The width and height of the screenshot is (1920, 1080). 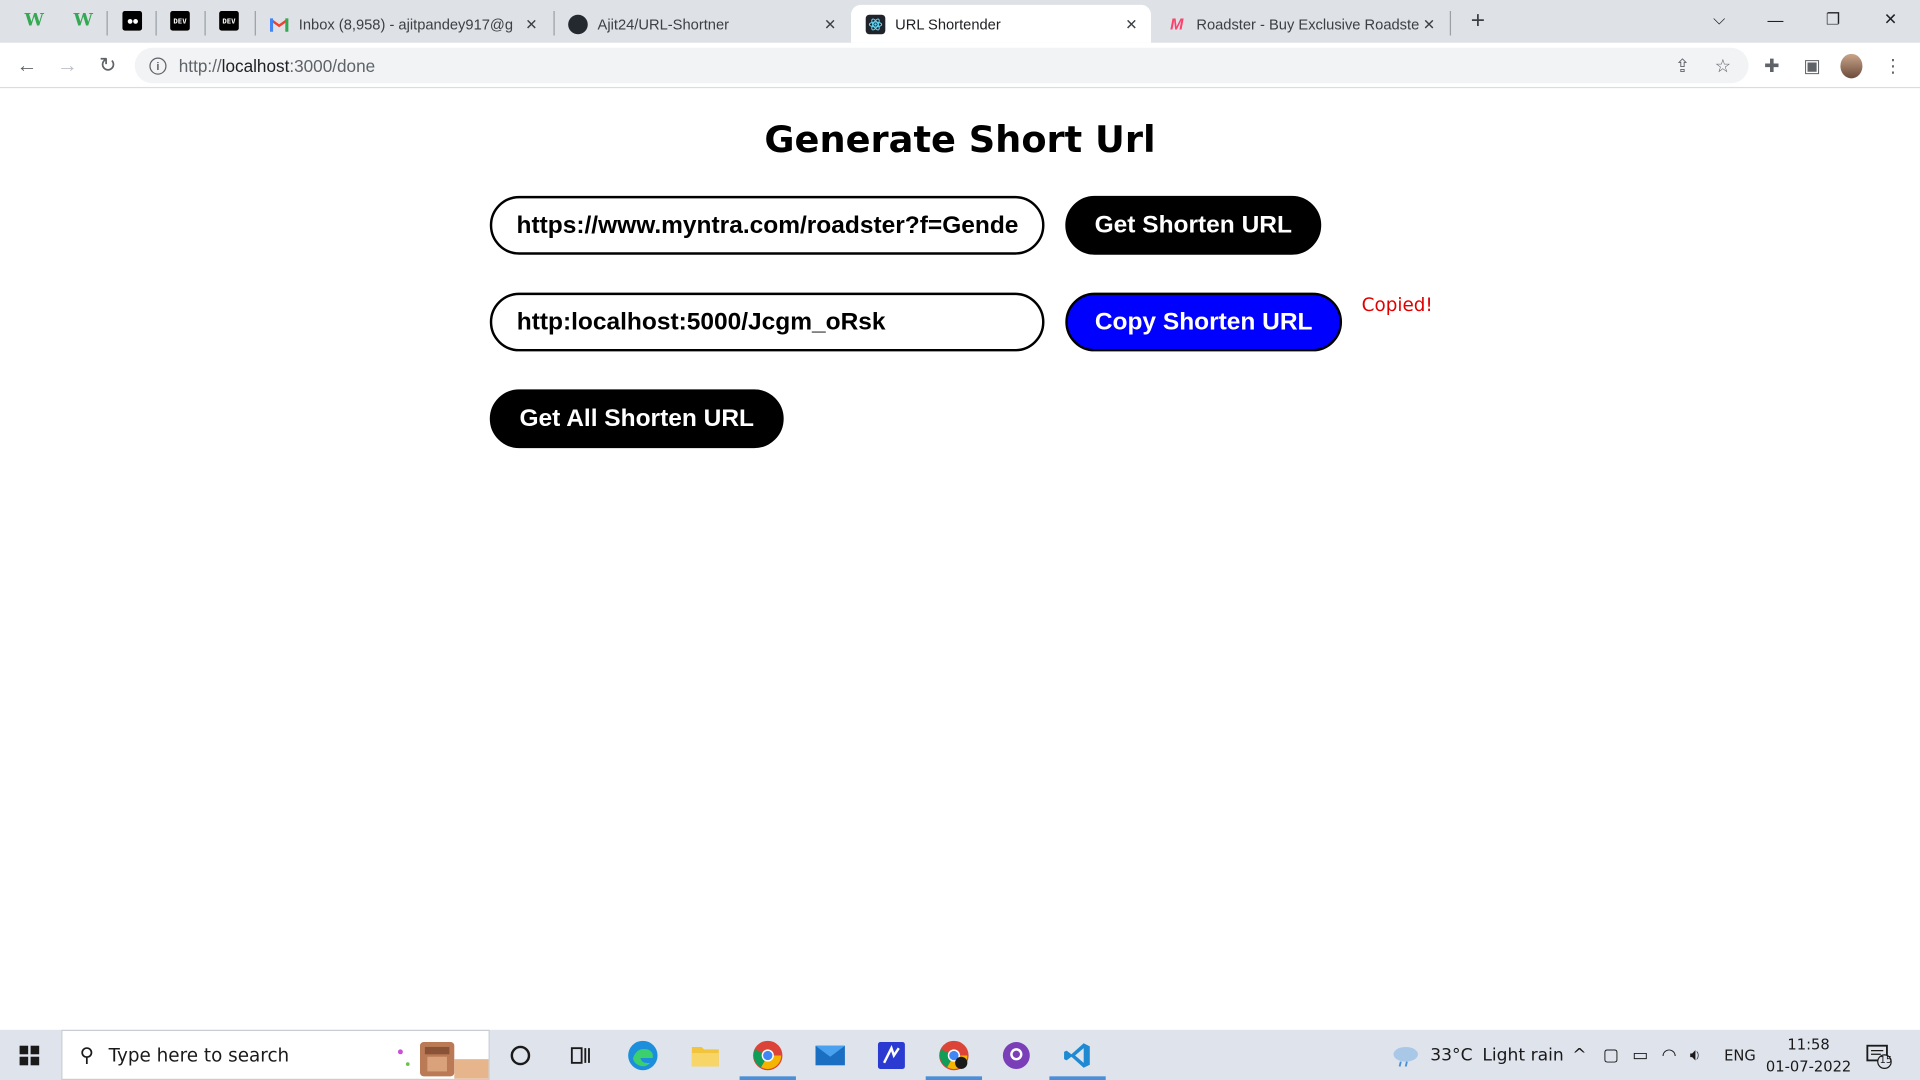 I want to click on github-desktop-icon, so click(x=1016, y=1055).